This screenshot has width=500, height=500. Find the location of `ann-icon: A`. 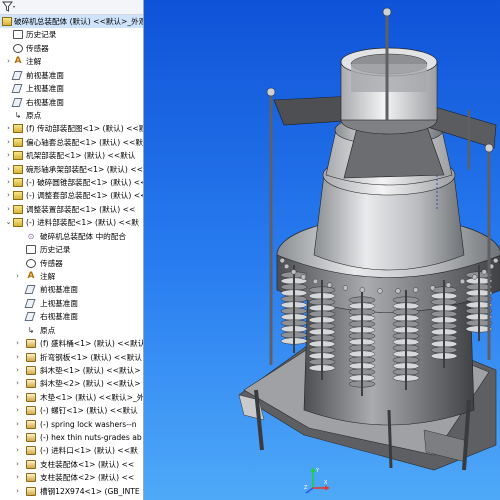

ann-icon: A is located at coordinates (31, 275).